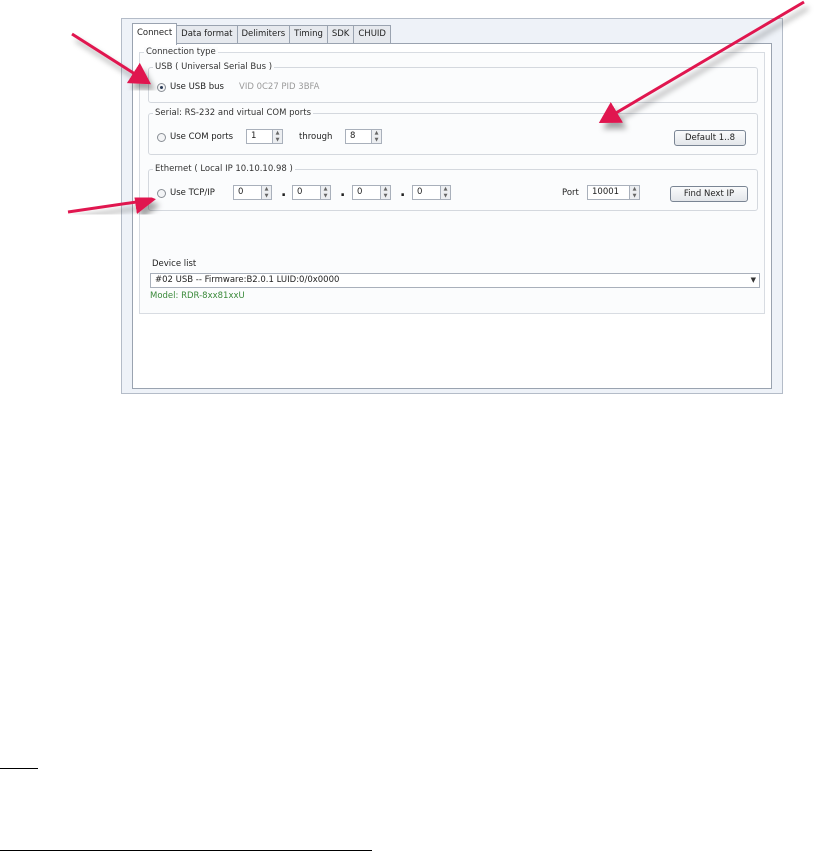  I want to click on tab-connect: Connect, so click(155, 34).